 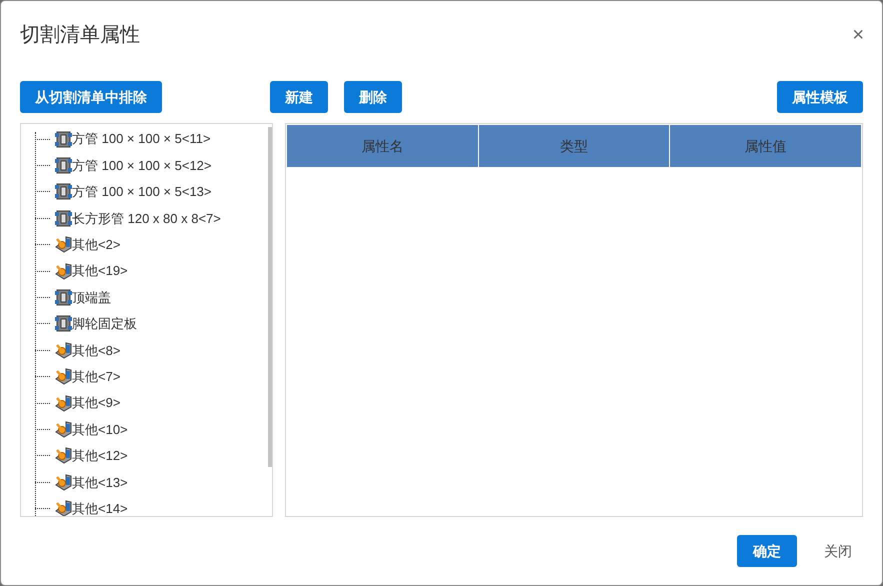 I want to click on tree-item: 其他<12>, so click(x=100, y=456).